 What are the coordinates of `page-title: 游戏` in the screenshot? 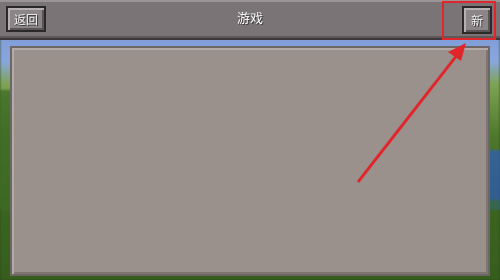 It's located at (249, 19).